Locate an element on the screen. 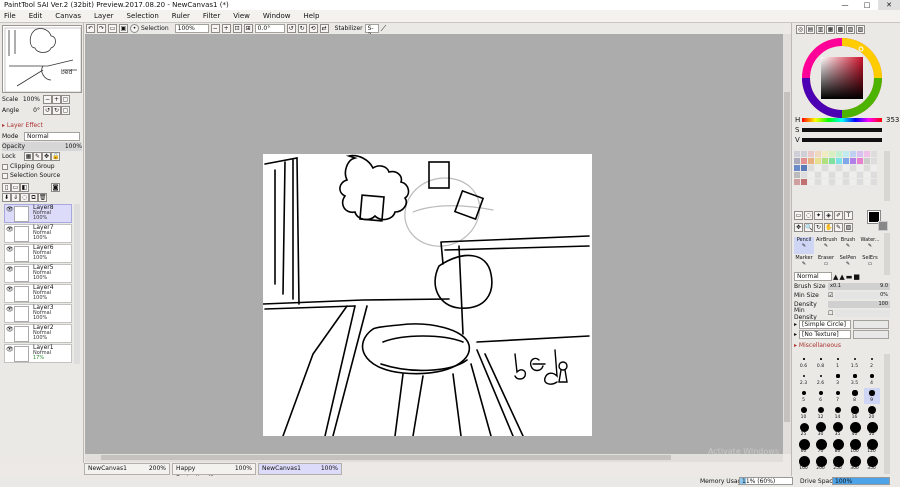 This screenshot has height=487, width=900. menu-selection: Selection is located at coordinates (143, 16).